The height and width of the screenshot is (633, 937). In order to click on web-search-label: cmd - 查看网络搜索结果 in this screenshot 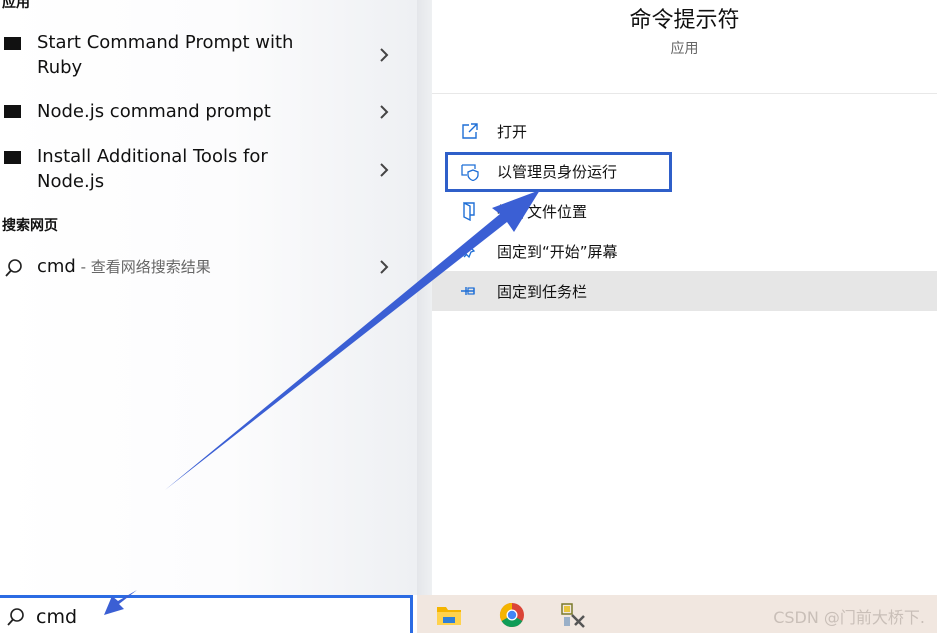, I will do `click(124, 267)`.